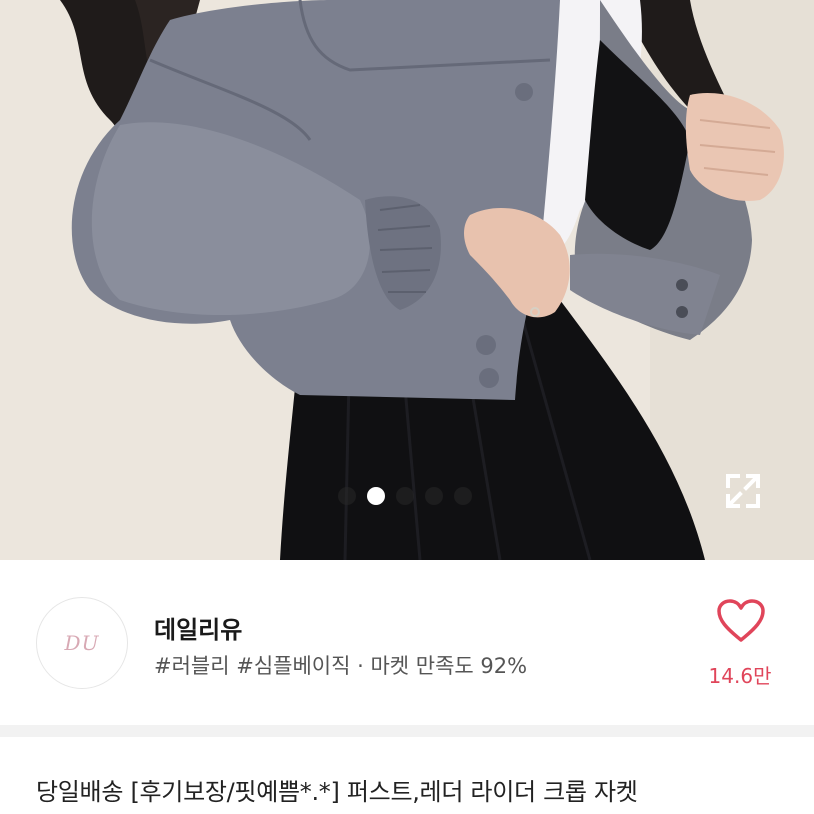  What do you see at coordinates (740, 676) in the screenshot?
I see `like-count: 14.6만` at bounding box center [740, 676].